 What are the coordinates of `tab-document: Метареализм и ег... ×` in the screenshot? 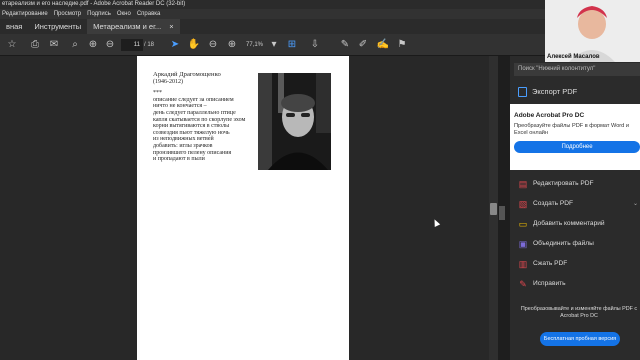 It's located at (133, 26).